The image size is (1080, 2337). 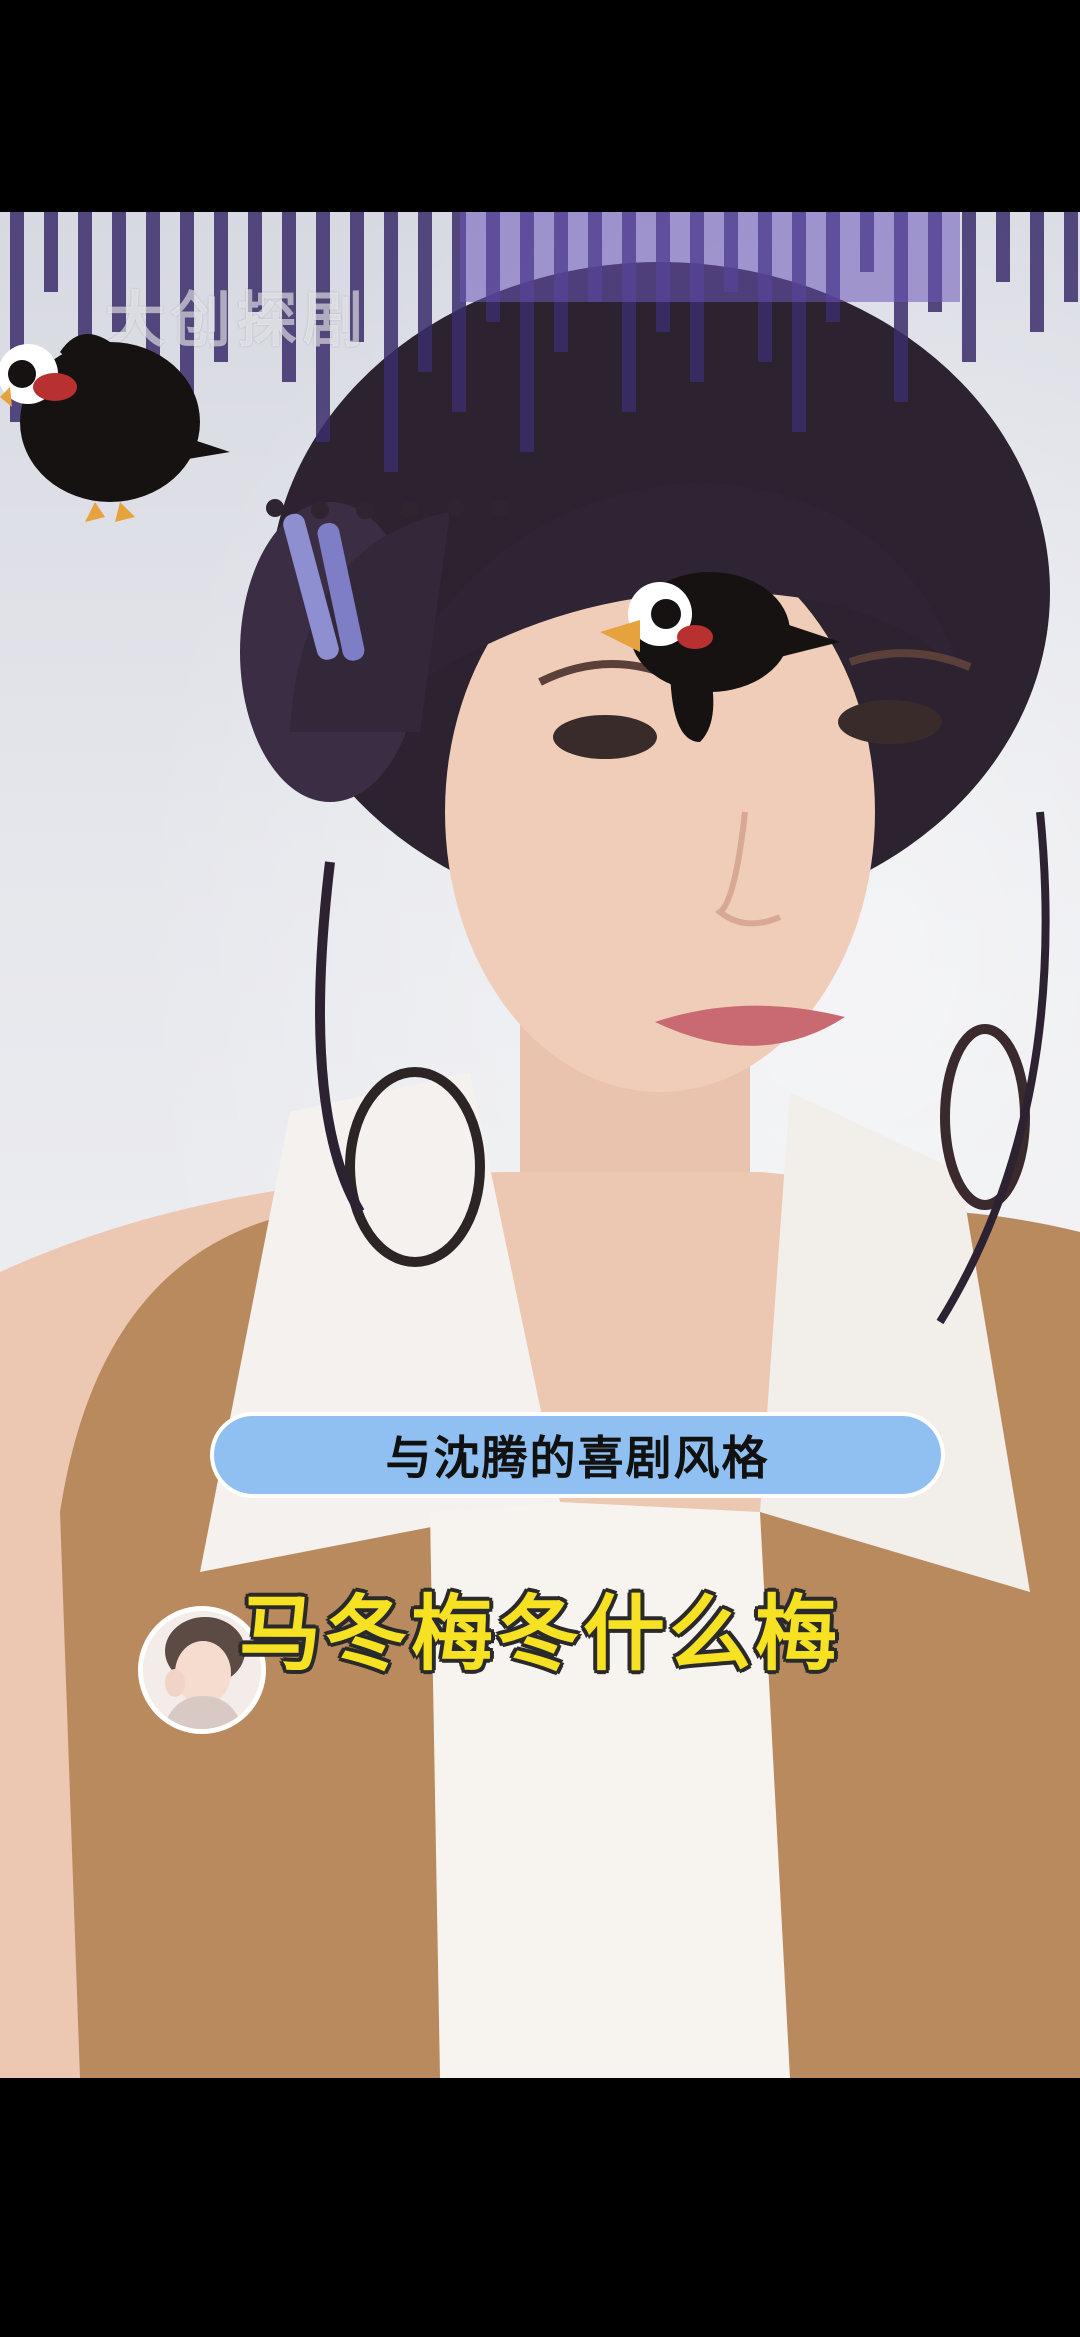 I want to click on top-letterbox, so click(x=540, y=106).